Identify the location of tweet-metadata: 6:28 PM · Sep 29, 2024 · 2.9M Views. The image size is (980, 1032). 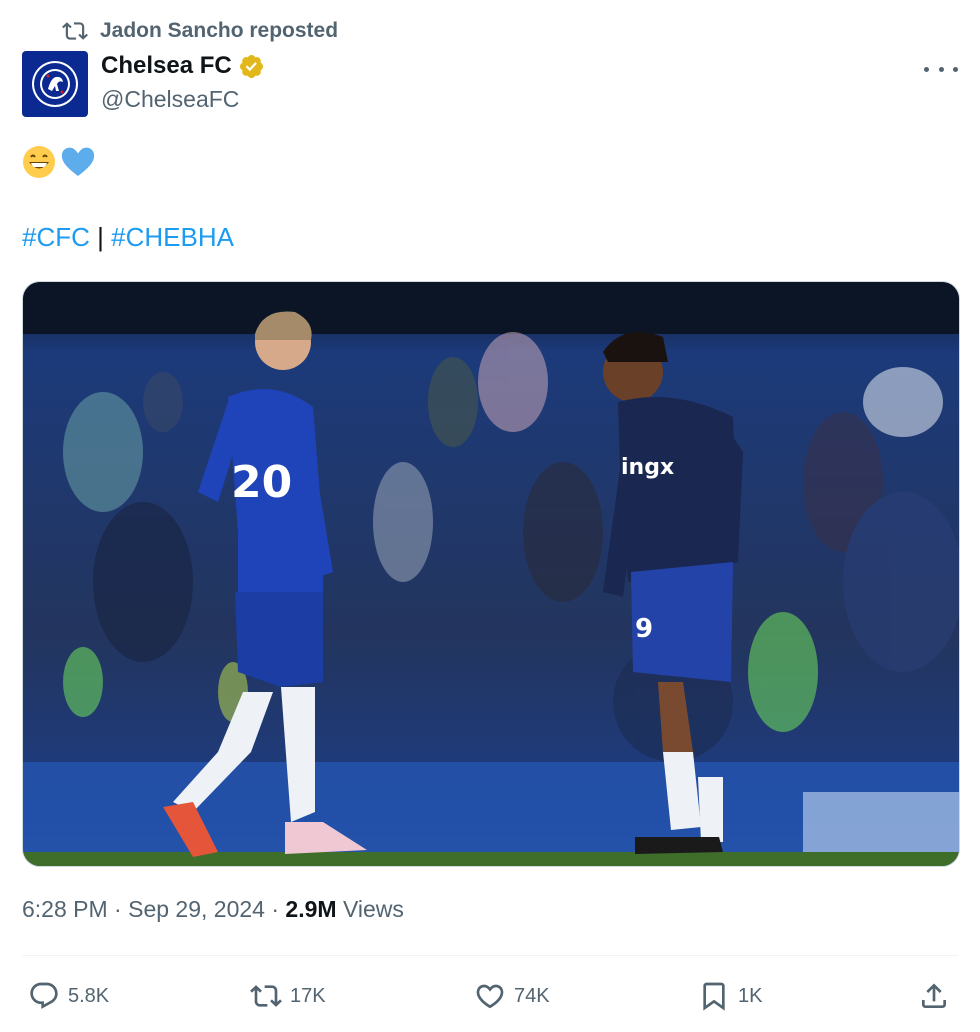
(213, 909).